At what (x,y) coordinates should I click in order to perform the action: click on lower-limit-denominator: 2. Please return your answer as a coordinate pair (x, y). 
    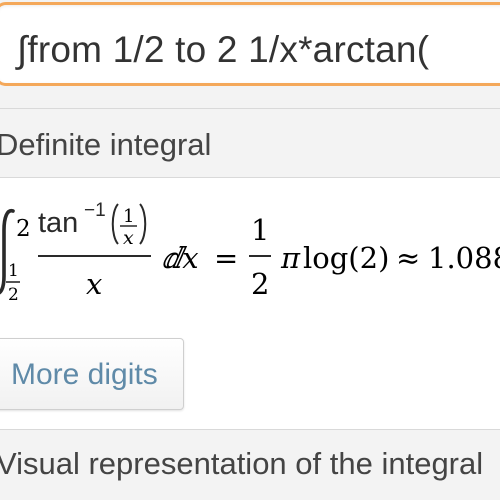
    Looking at the image, I should click on (13, 295).